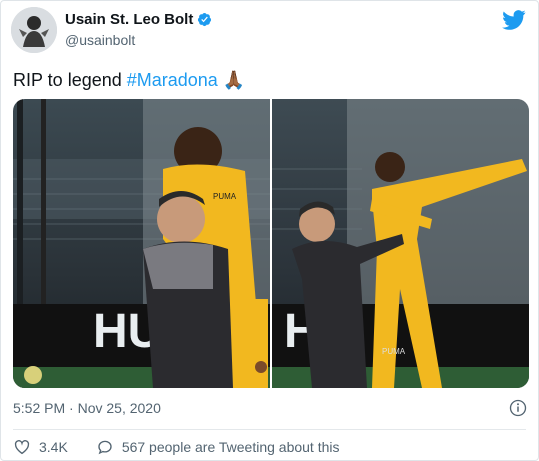 Image resolution: width=539 pixels, height=461 pixels. Describe the element at coordinates (22, 447) in the screenshot. I see `heart-icon` at that location.